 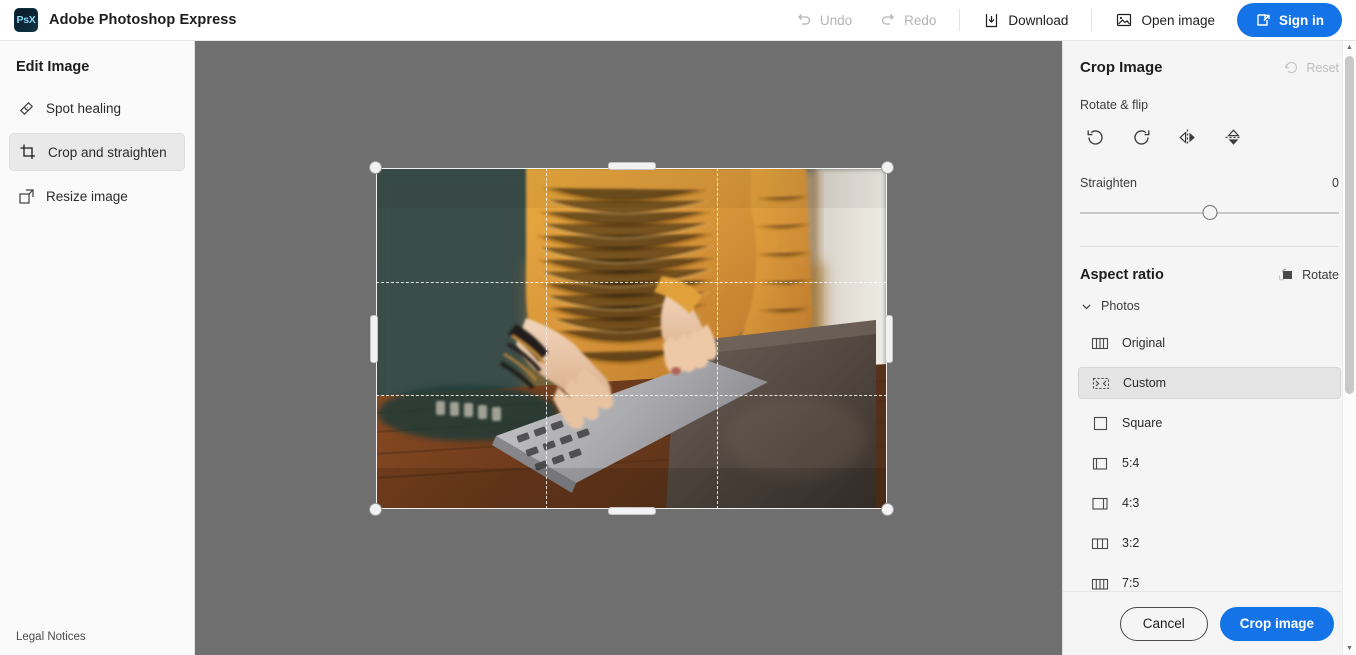 I want to click on ratio-4-3-icon, so click(x=1100, y=503).